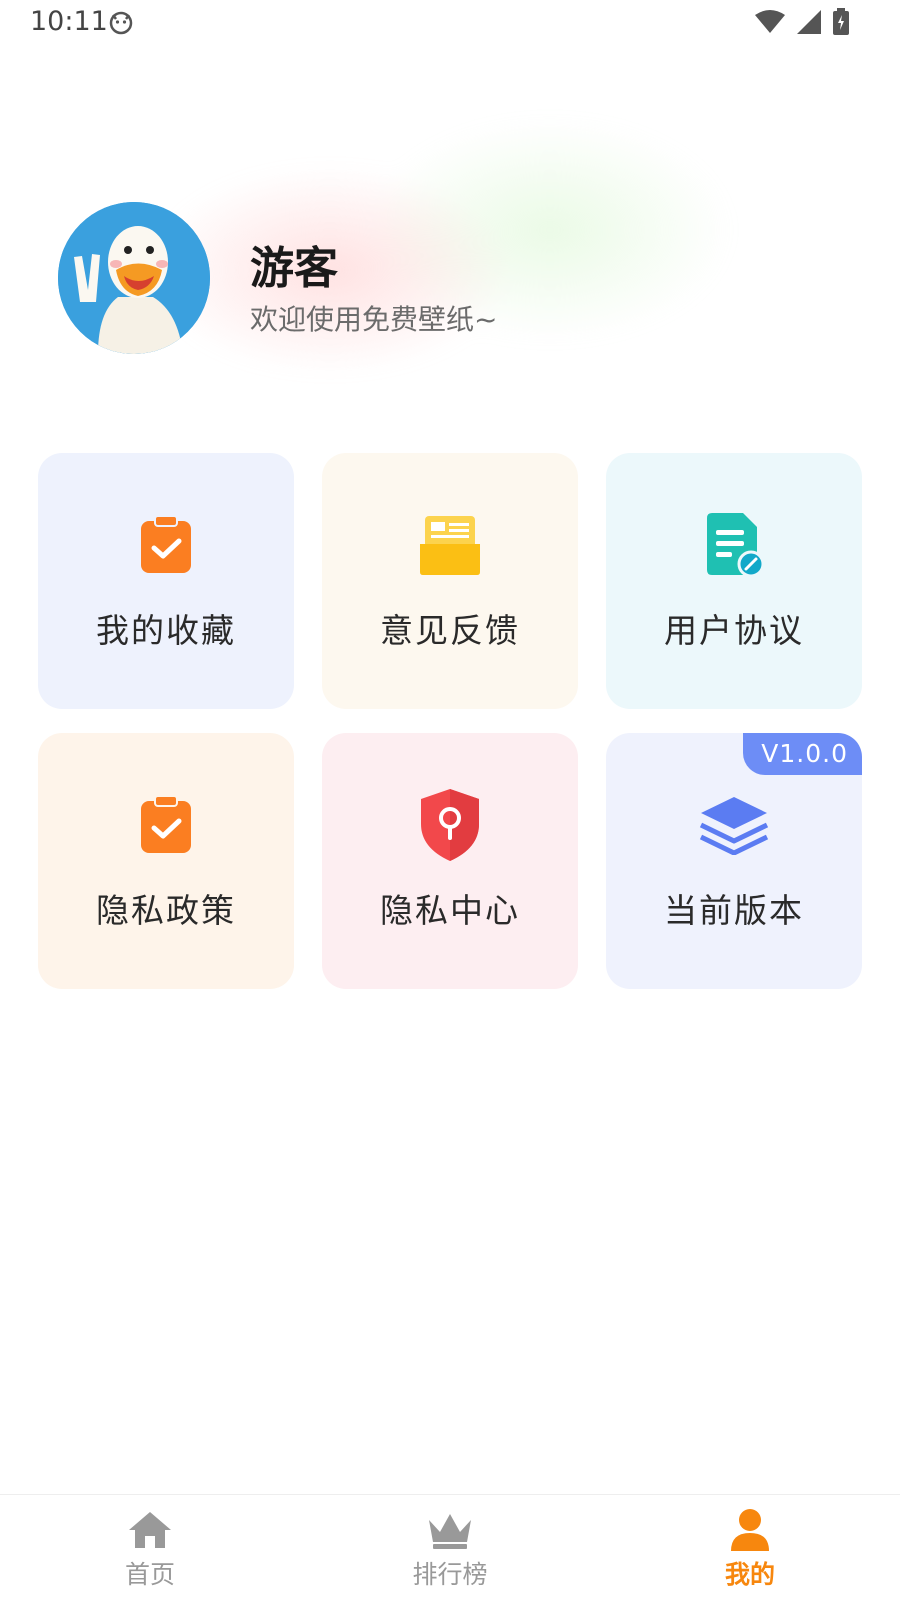 Image resolution: width=900 pixels, height=1600 pixels. Describe the element at coordinates (450, 1574) in the screenshot. I see `tab-label: 排行榜` at that location.